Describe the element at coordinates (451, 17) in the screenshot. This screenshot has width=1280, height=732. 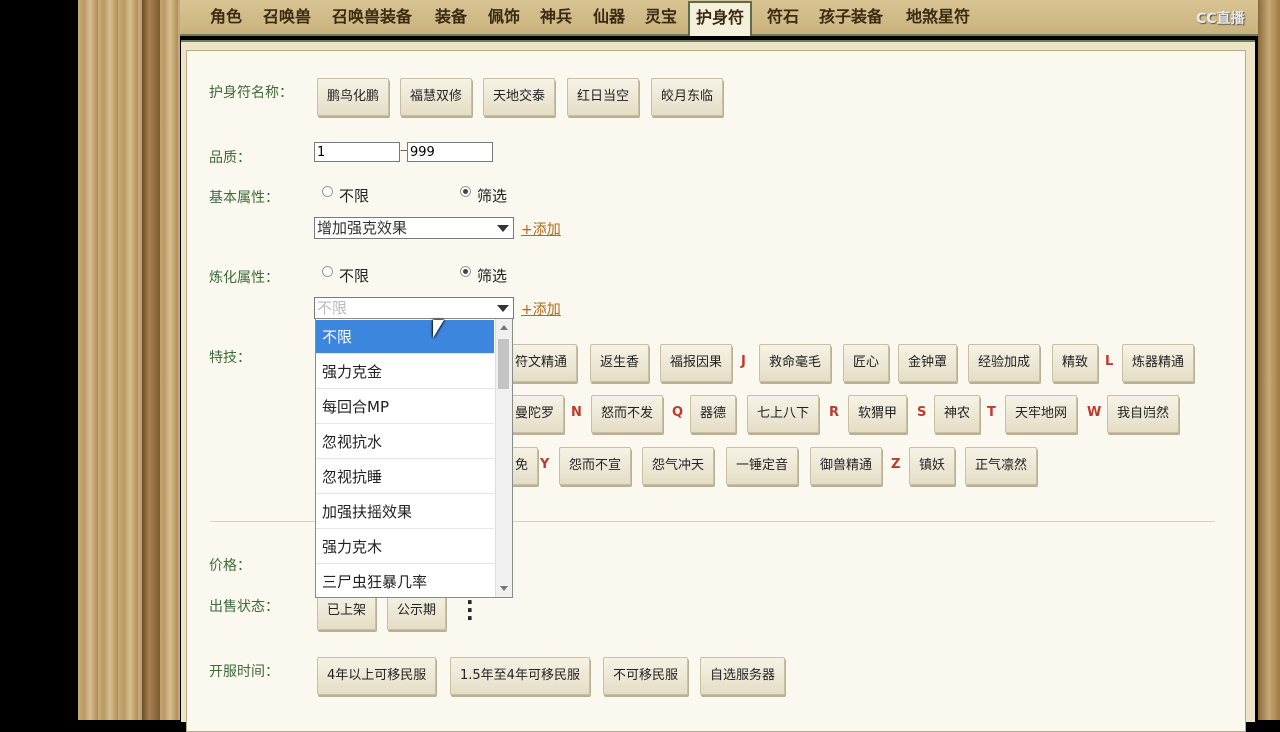
I see `tab-equipment: 装备` at that location.